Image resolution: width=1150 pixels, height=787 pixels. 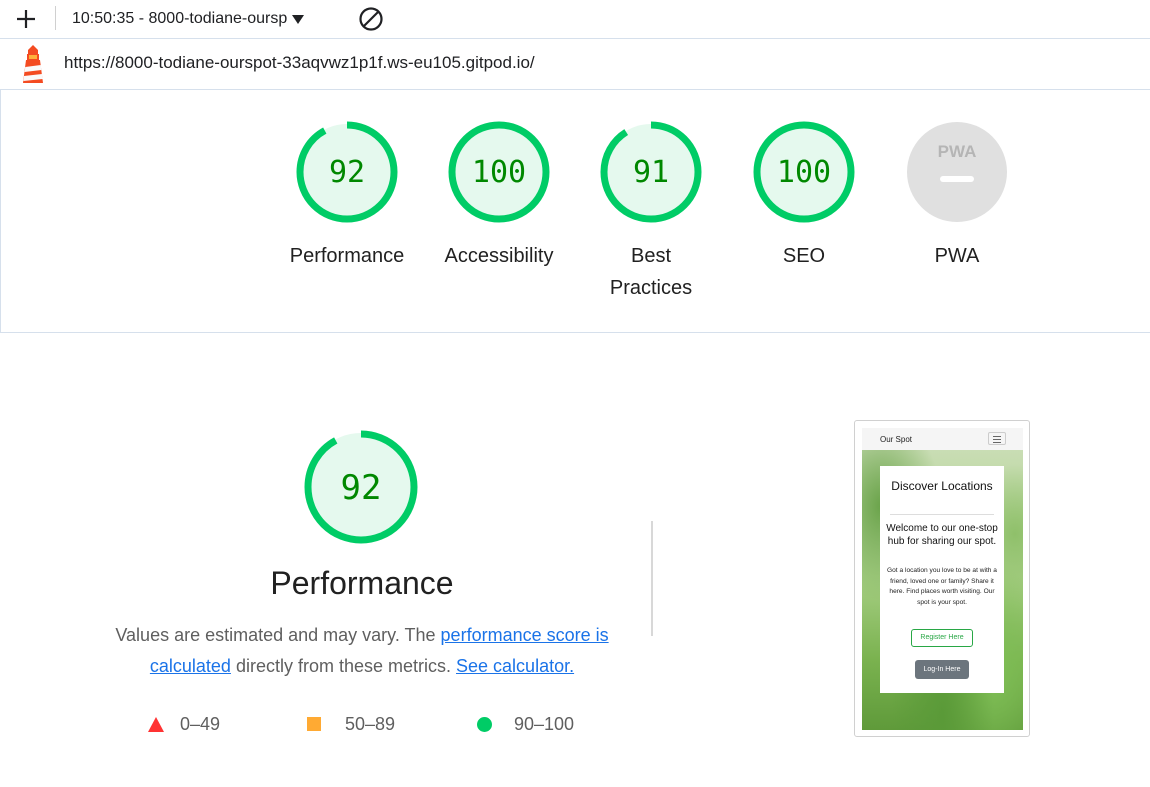 I want to click on performance-score-gauge: 92, so click(x=361, y=487).